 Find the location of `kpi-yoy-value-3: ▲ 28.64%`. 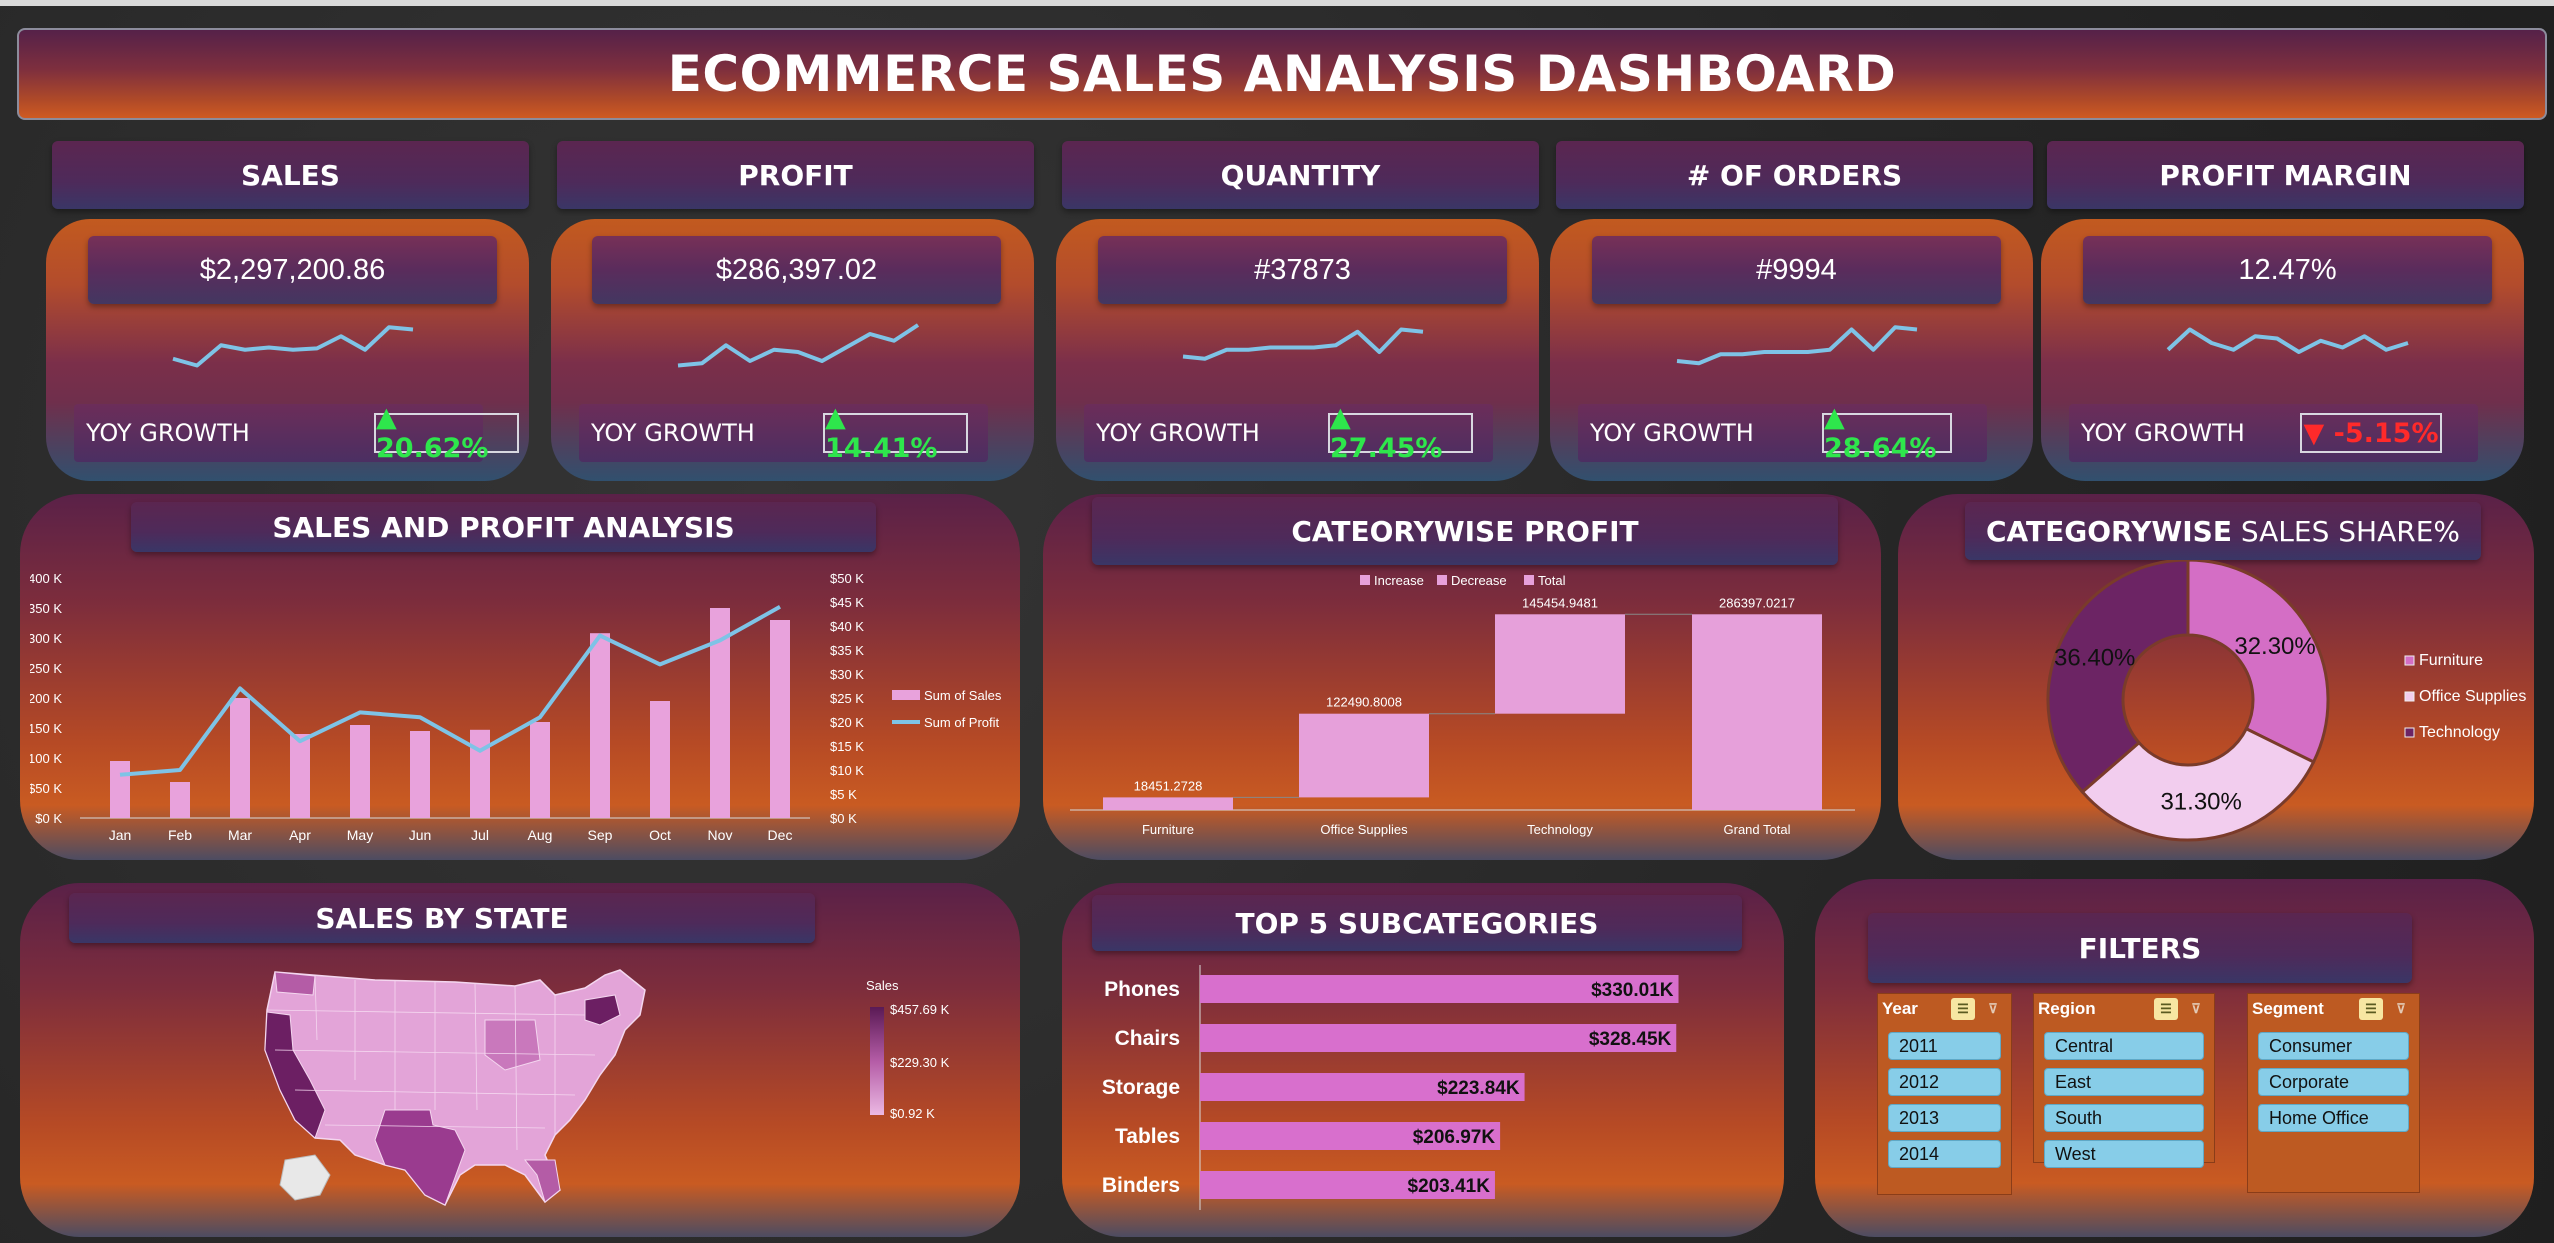

kpi-yoy-value-3: ▲ 28.64% is located at coordinates (1887, 433).